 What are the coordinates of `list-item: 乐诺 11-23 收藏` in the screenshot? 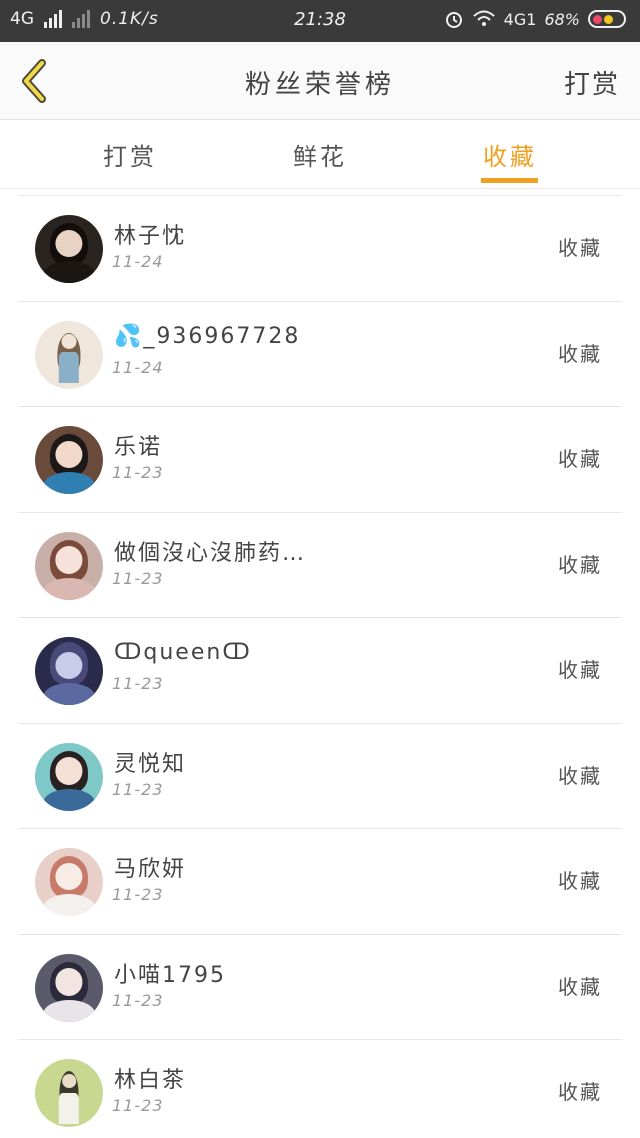 It's located at (320, 460).